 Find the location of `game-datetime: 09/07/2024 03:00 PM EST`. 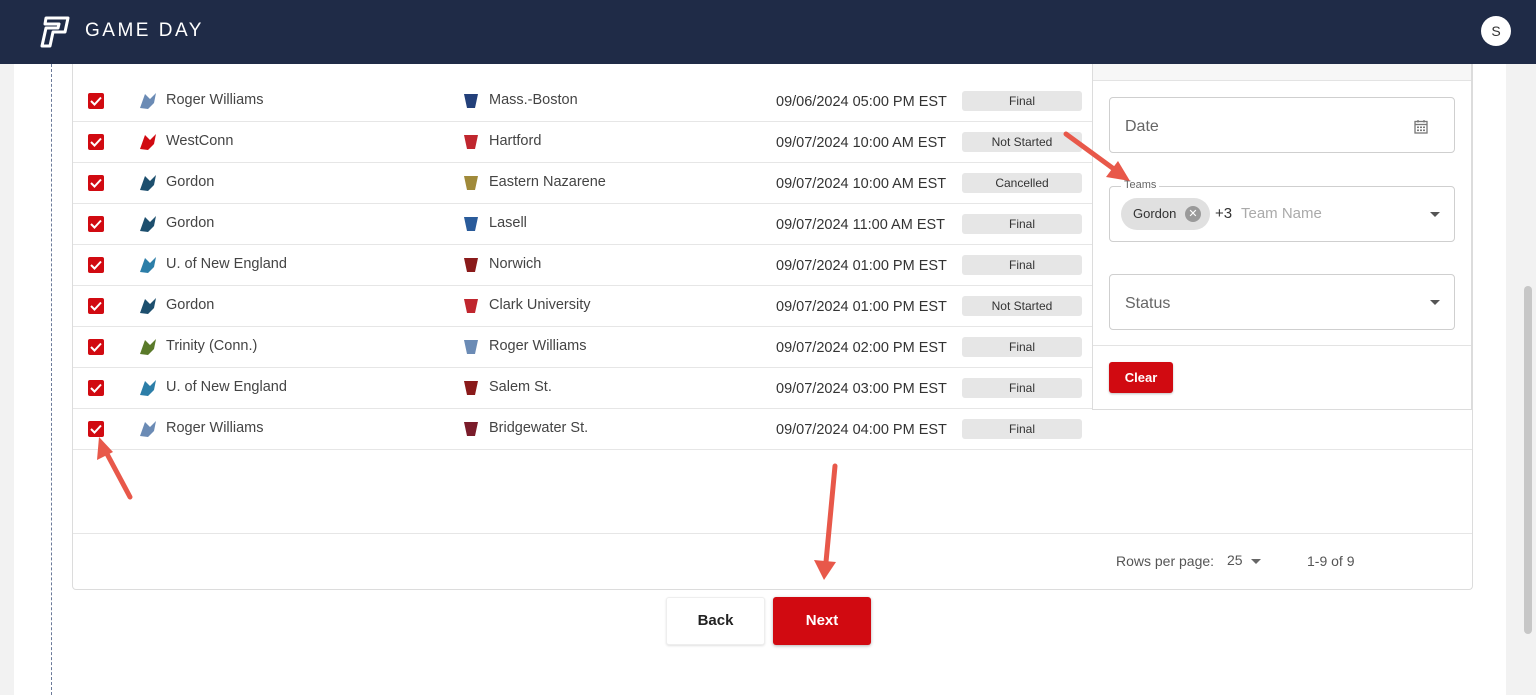

game-datetime: 09/07/2024 03:00 PM EST is located at coordinates (861, 389).